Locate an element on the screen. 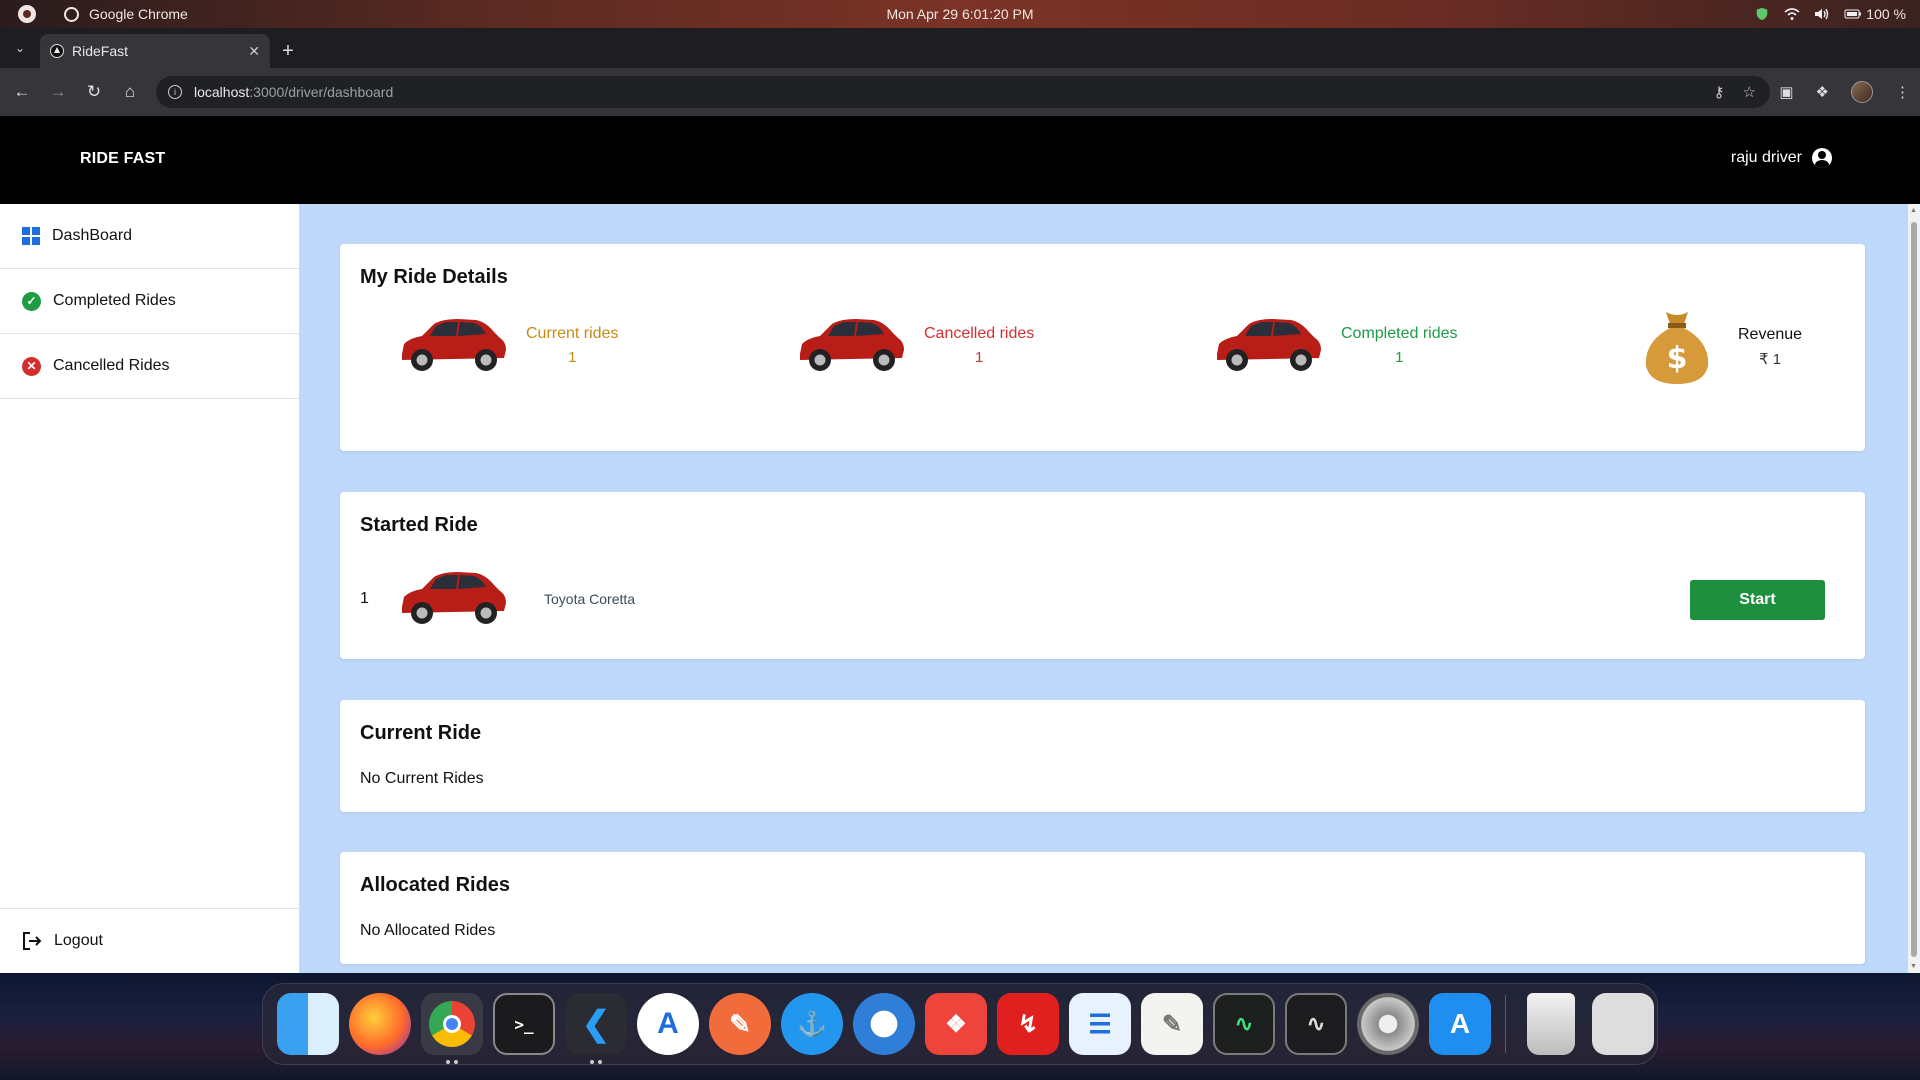  forward-arrow-icon: → is located at coordinates (58, 92).